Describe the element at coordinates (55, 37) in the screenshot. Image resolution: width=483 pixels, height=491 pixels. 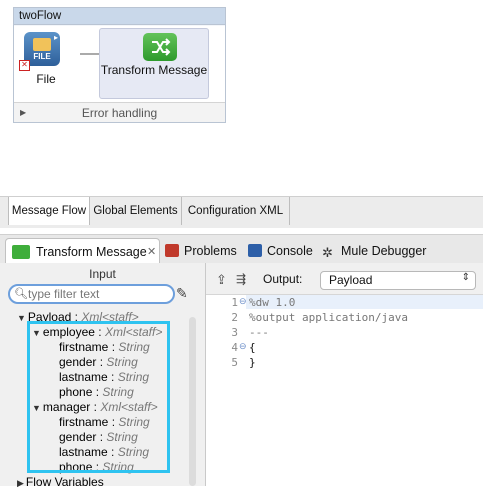
I see `arrow-right-icon: ▸` at that location.